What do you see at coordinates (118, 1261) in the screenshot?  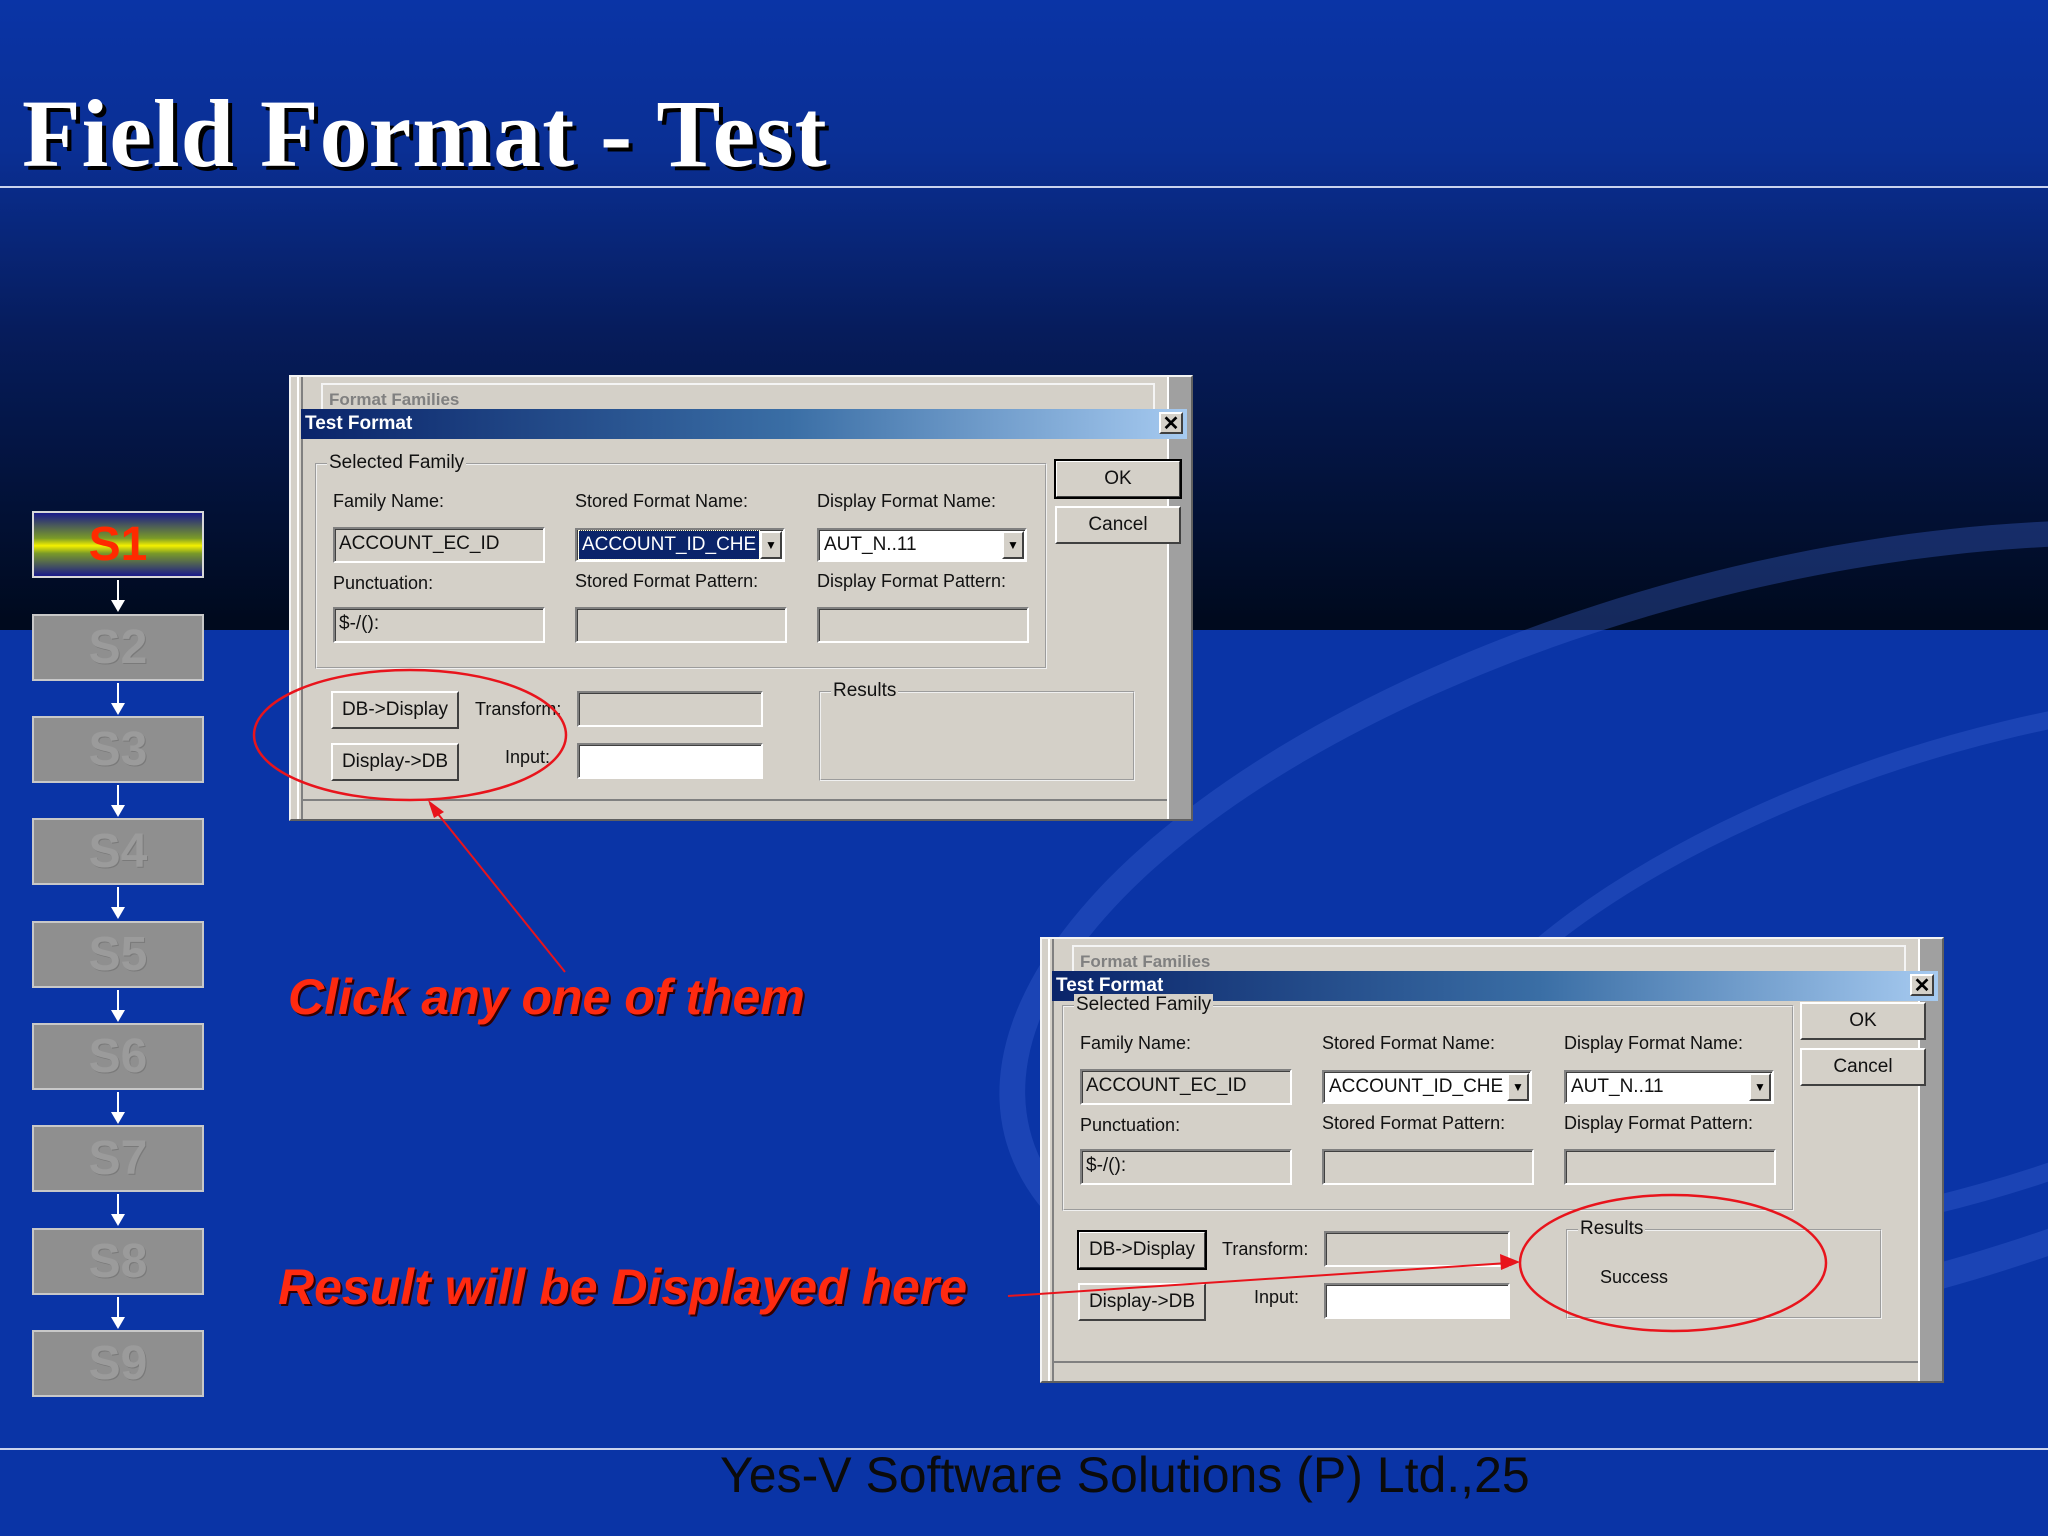 I see `step-s8: S8` at bounding box center [118, 1261].